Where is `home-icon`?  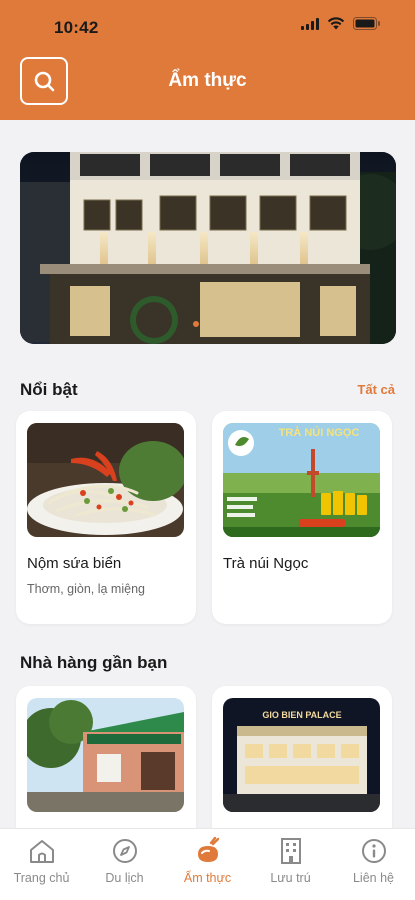 home-icon is located at coordinates (41, 851).